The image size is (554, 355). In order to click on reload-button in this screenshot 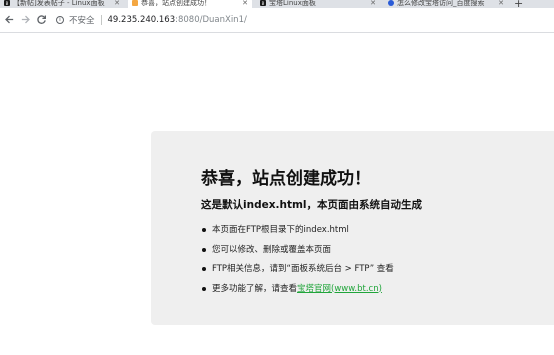, I will do `click(41, 19)`.